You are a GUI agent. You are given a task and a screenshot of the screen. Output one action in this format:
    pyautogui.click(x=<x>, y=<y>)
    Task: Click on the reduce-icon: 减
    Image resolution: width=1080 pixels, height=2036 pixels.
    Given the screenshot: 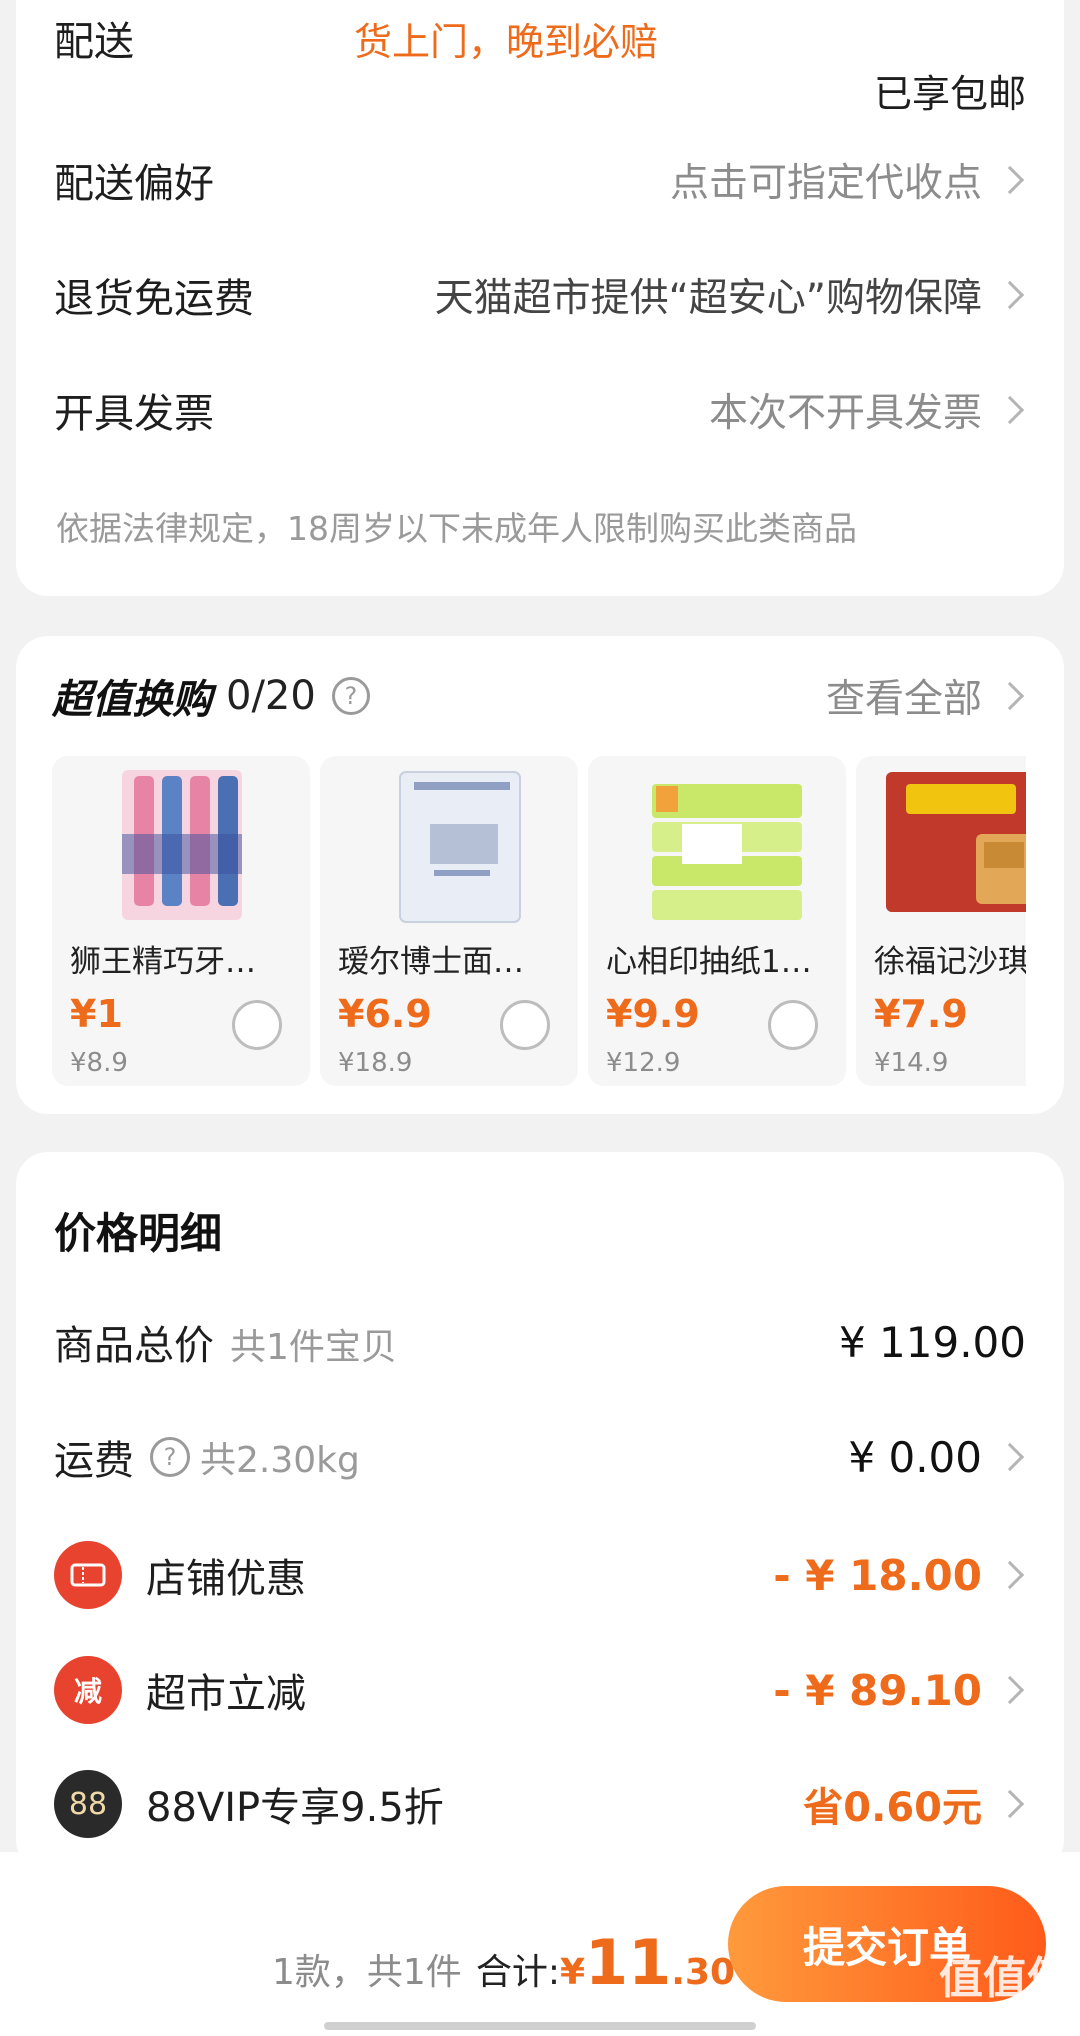 What is the action you would take?
    pyautogui.click(x=88, y=1690)
    